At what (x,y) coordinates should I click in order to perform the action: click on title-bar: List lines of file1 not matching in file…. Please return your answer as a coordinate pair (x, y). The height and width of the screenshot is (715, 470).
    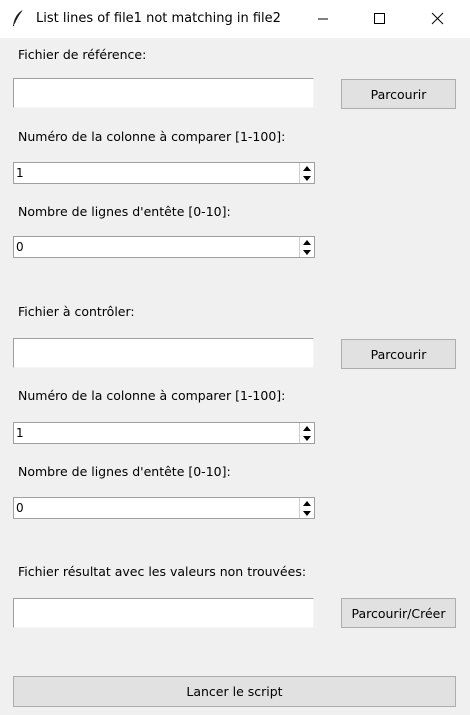
    Looking at the image, I should click on (235, 19).